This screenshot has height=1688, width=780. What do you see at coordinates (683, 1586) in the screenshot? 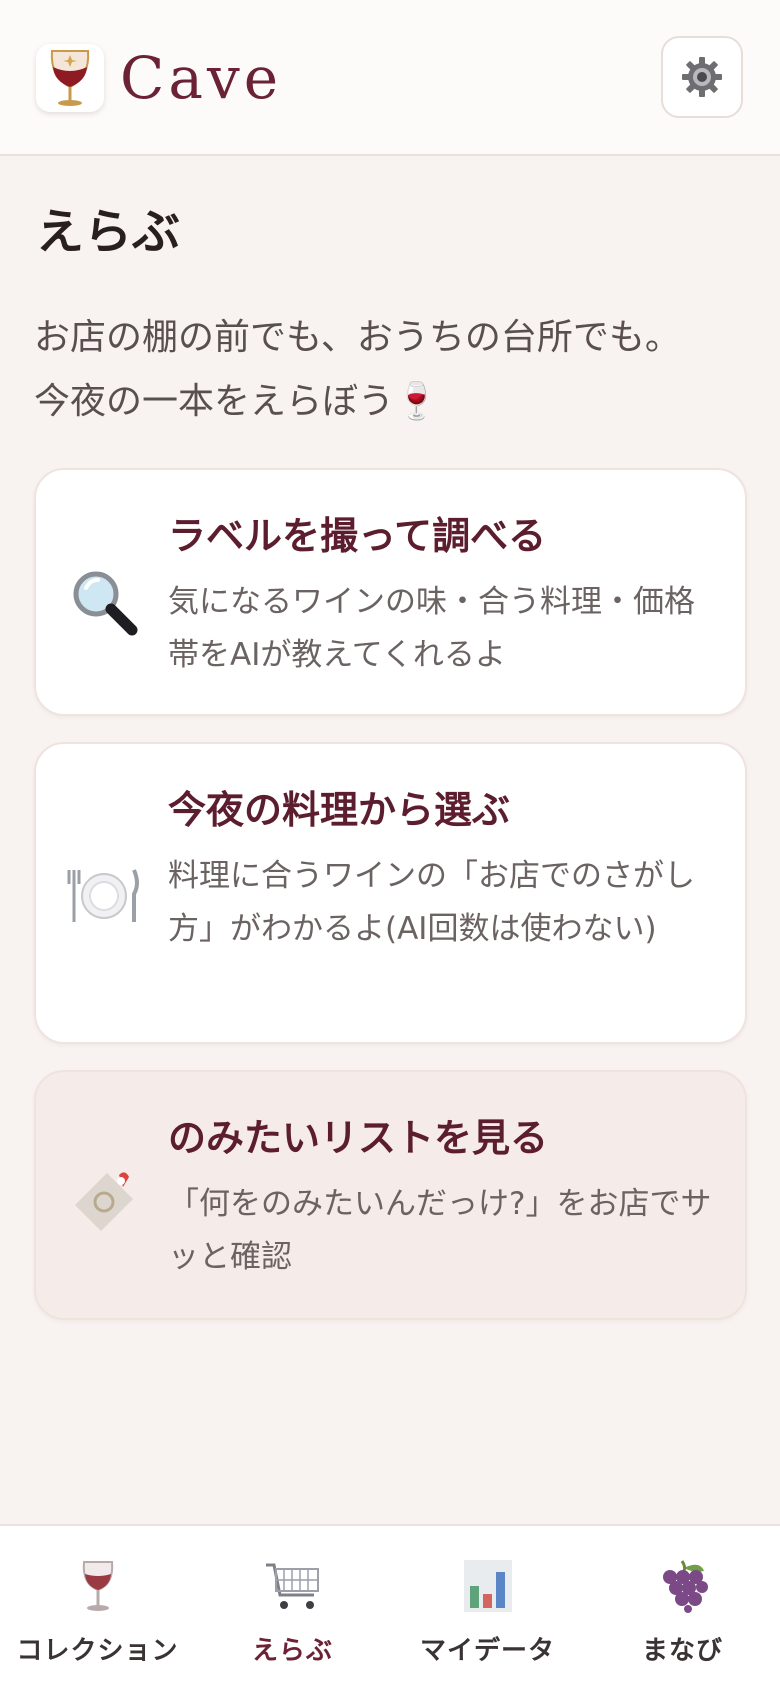
I see `grapes-icon` at bounding box center [683, 1586].